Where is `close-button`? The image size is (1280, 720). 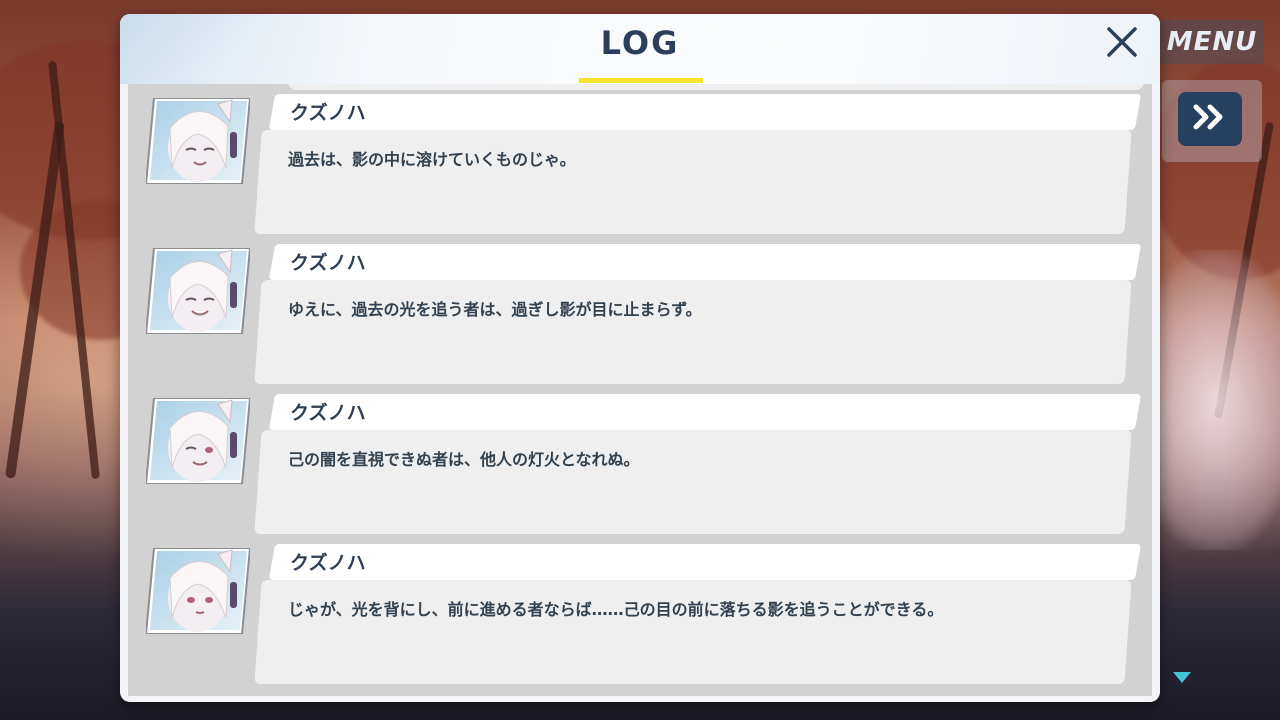 close-button is located at coordinates (1122, 44).